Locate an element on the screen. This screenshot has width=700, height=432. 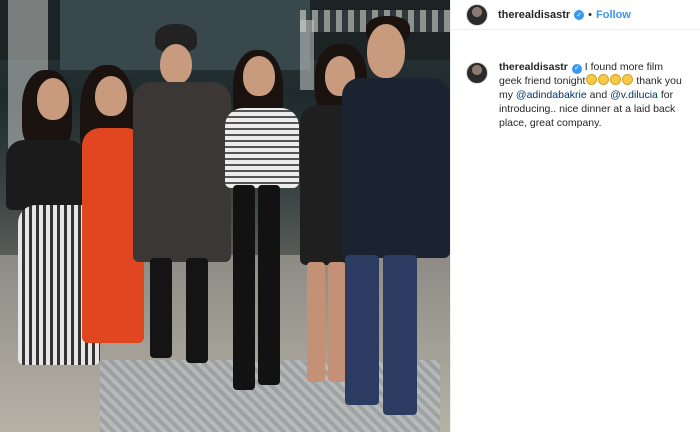
caption-part: and is located at coordinates (598, 95).